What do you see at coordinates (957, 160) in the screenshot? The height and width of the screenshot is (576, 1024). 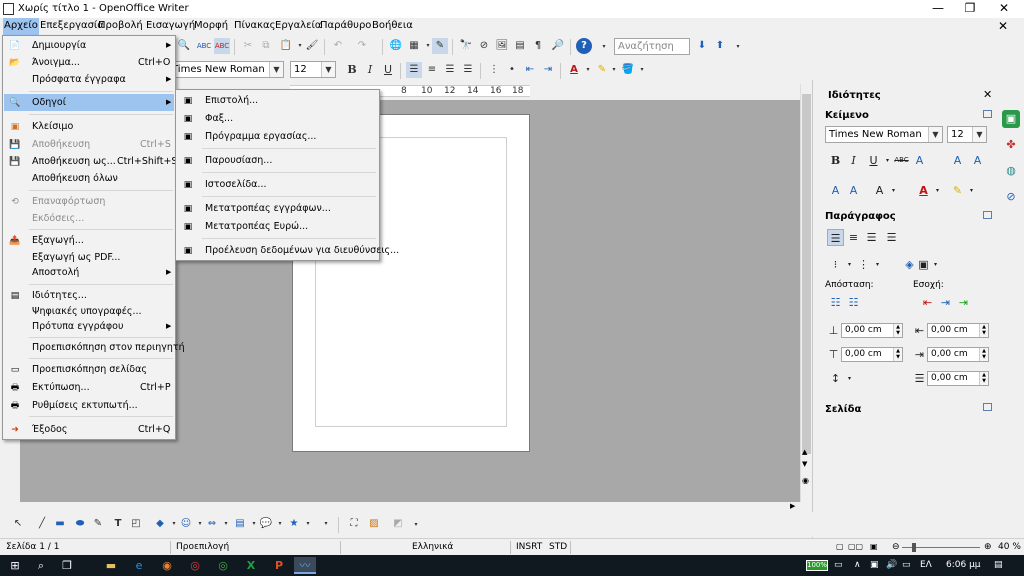 I see `increase-font-icon: A` at bounding box center [957, 160].